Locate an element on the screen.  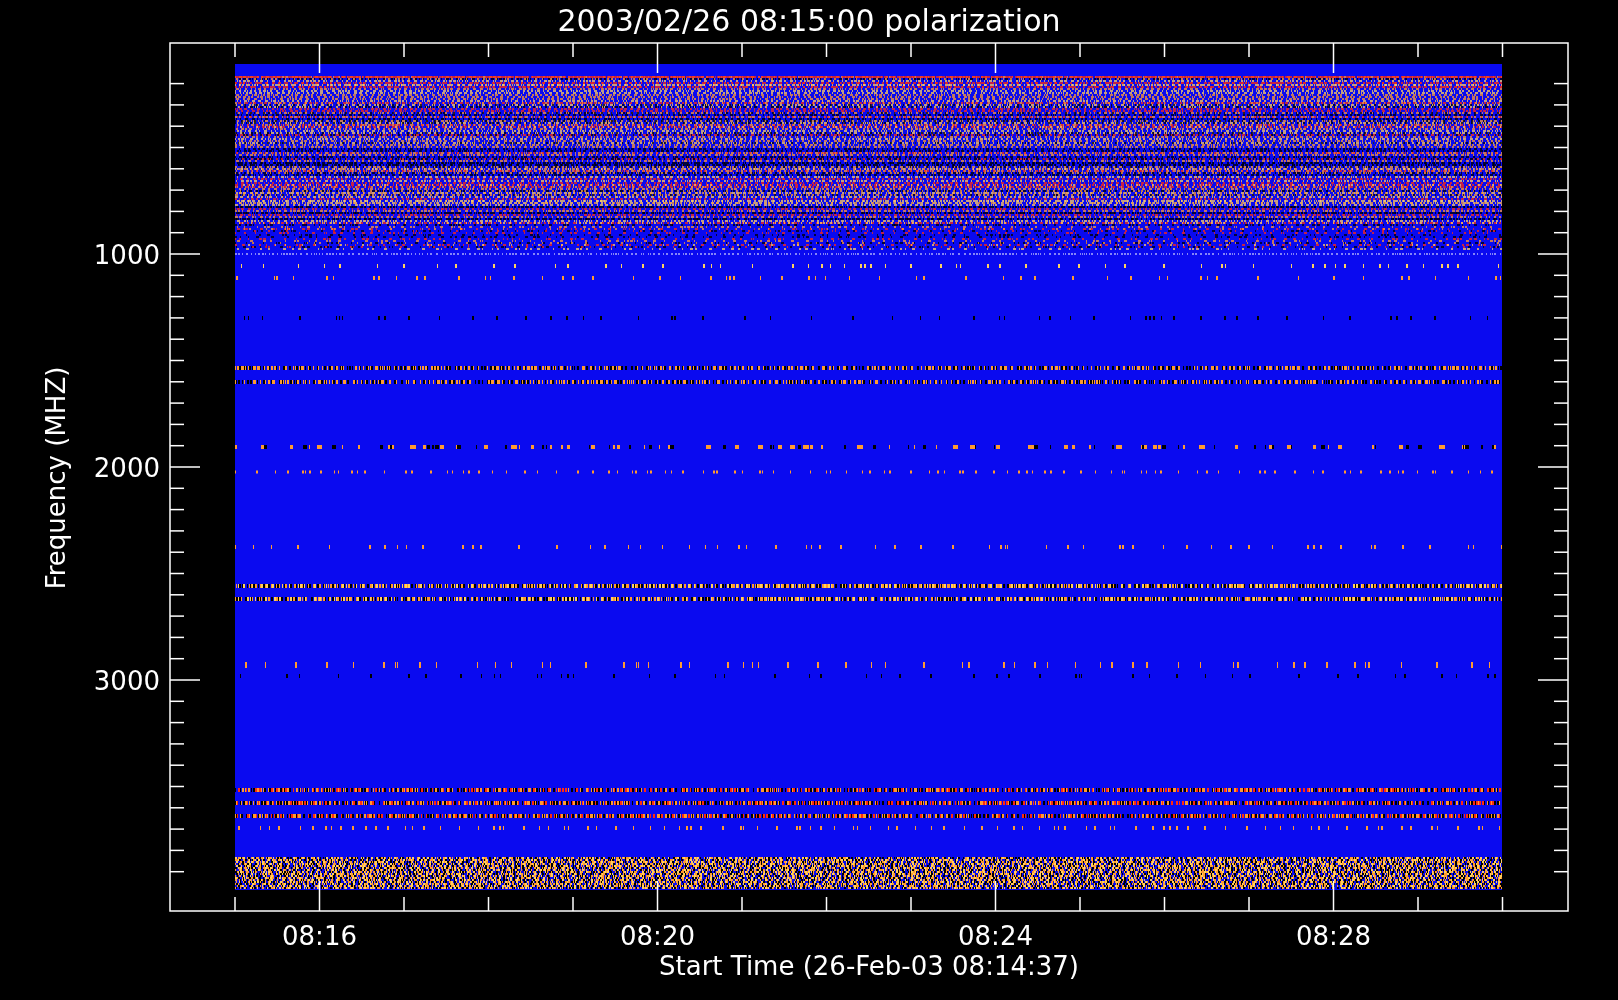
plot-title: 2003/02/26 08:15:00 polarization is located at coordinates (809, 20).